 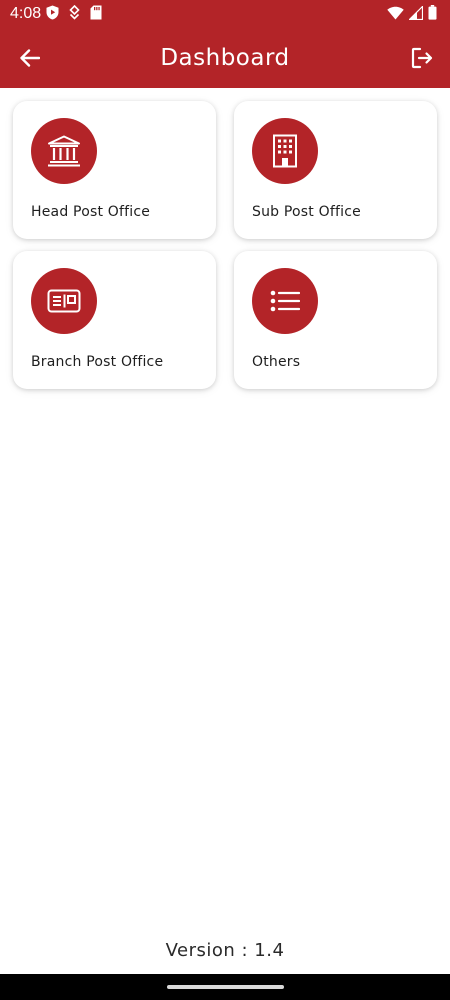 I want to click on app-bar: Dashboard, so click(x=225, y=58).